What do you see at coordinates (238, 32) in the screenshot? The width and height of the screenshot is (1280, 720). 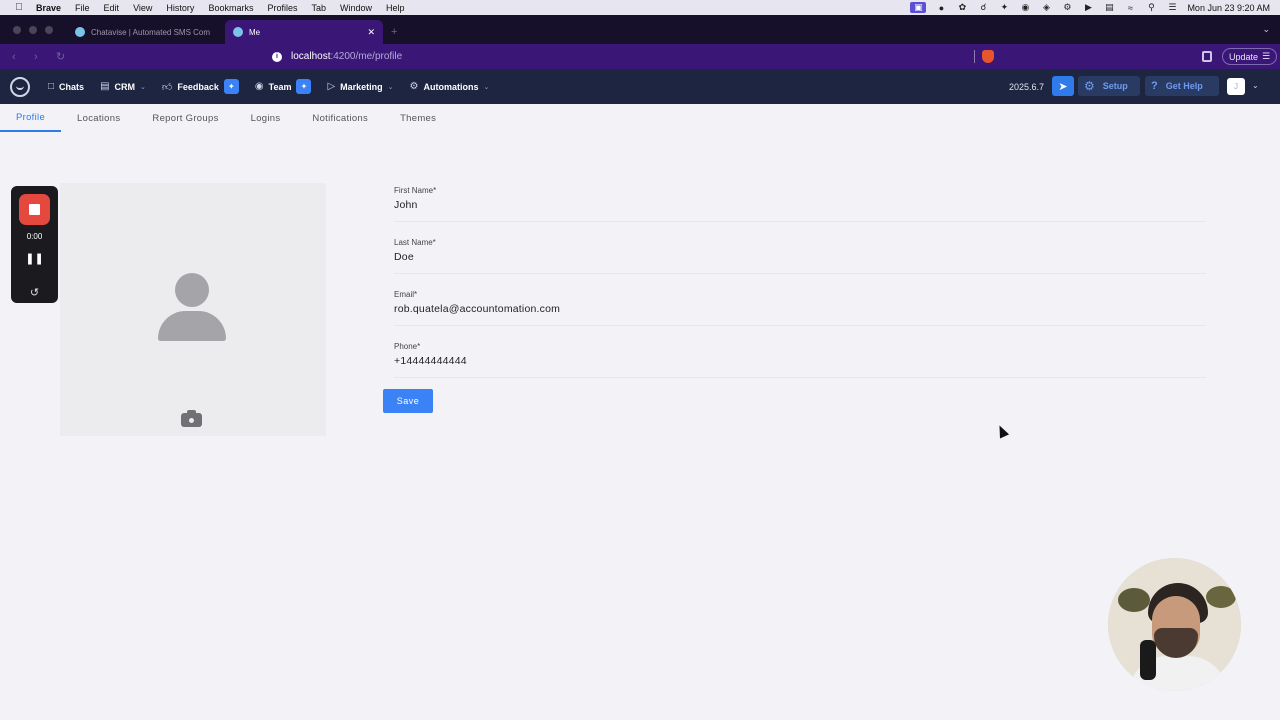 I see `chatavise-favicon-icon` at bounding box center [238, 32].